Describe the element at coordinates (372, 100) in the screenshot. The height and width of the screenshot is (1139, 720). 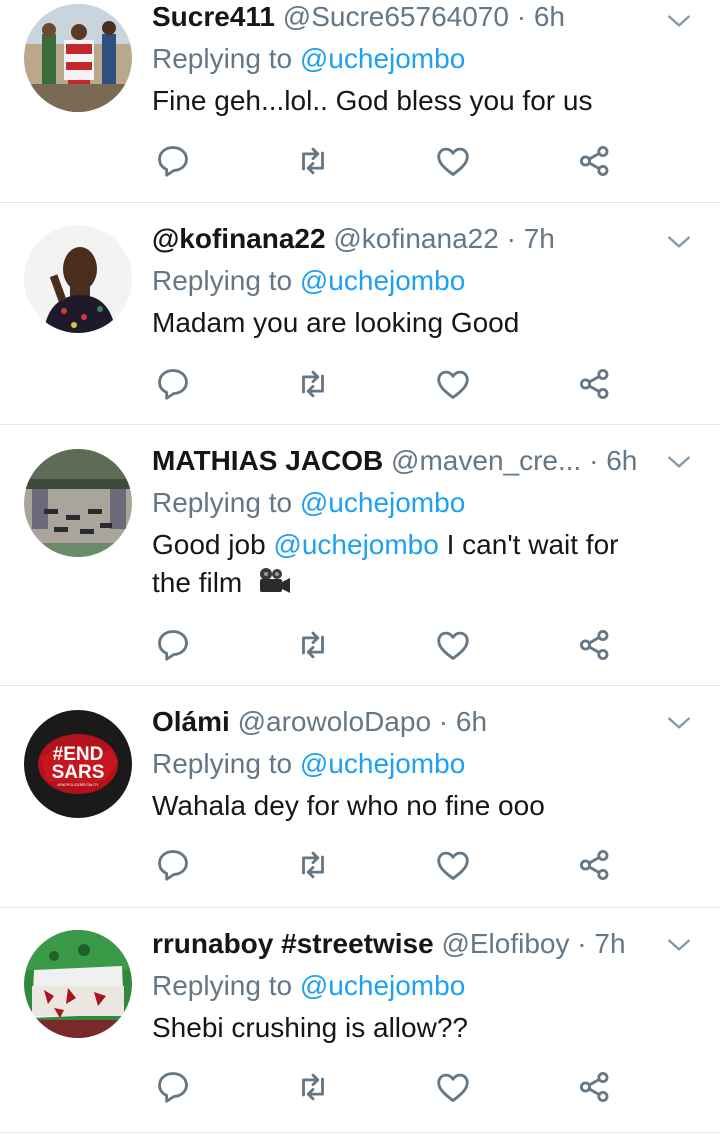
I see `tweet-text: Fine geh...lol.. God bless you for us` at that location.